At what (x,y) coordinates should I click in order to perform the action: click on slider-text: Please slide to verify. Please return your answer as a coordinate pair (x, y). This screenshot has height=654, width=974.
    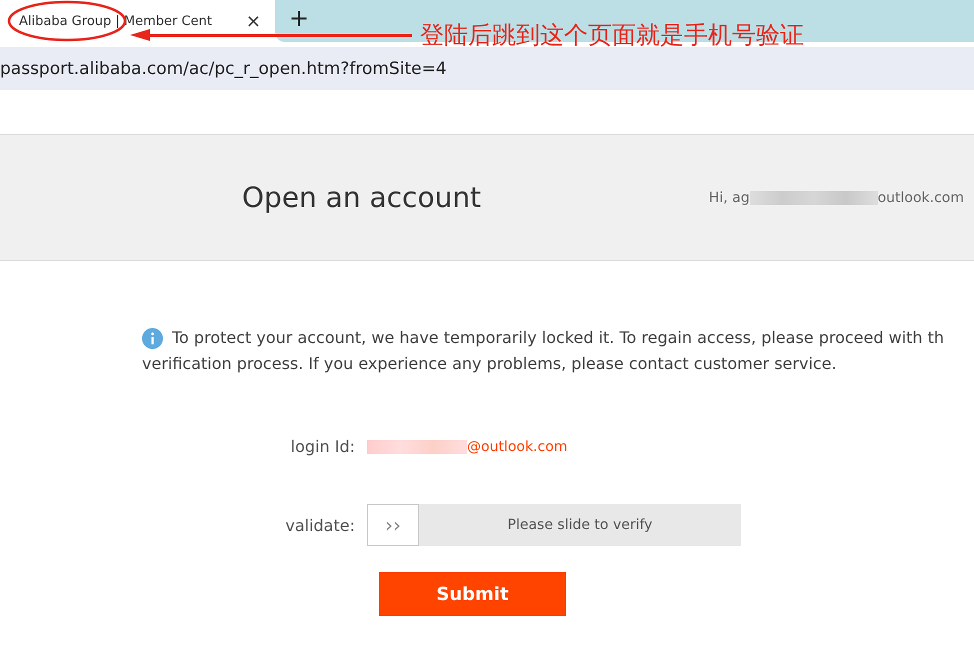
    Looking at the image, I should click on (580, 525).